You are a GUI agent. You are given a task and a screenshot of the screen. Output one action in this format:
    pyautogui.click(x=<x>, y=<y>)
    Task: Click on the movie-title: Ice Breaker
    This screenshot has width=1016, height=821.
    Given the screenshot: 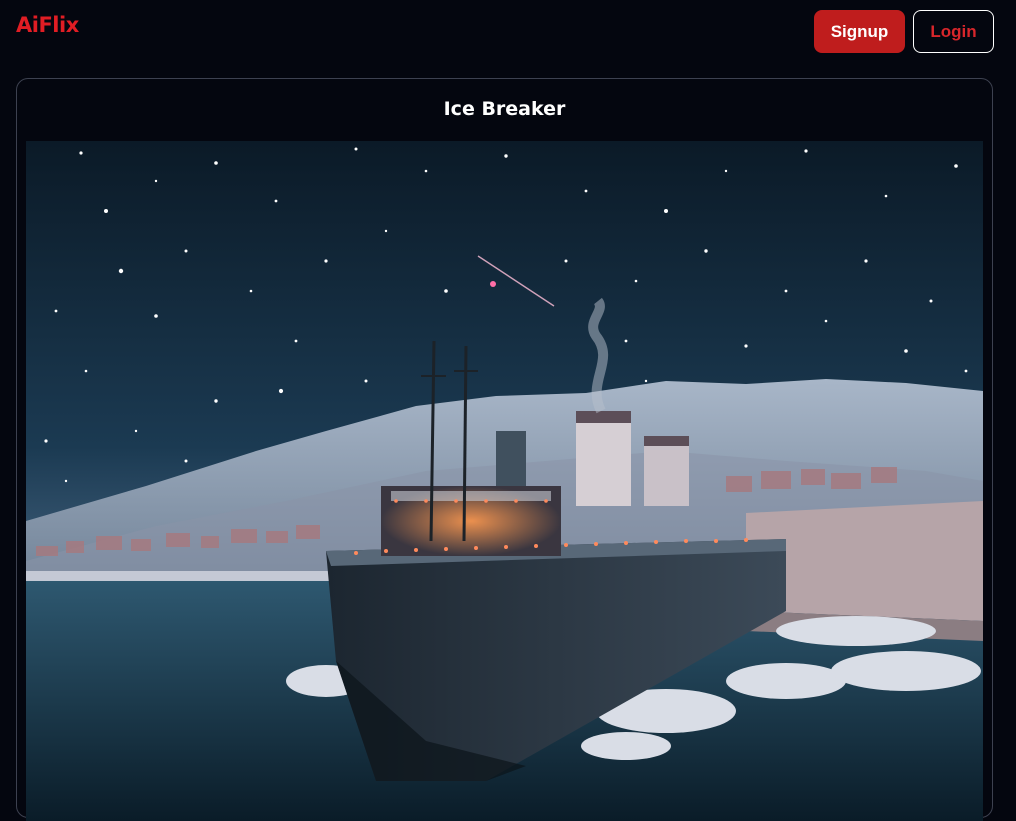 What is the action you would take?
    pyautogui.click(x=504, y=109)
    